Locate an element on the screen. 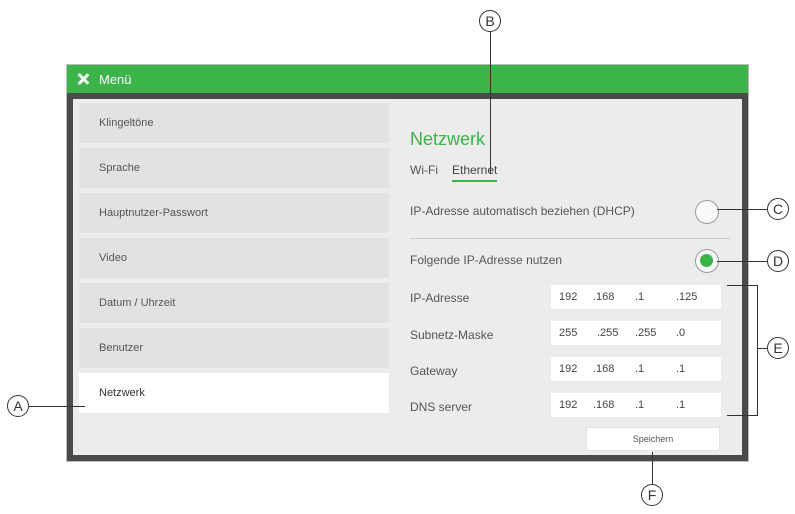 This screenshot has width=795, height=514. dns-server-label: DNS server is located at coordinates (441, 407).